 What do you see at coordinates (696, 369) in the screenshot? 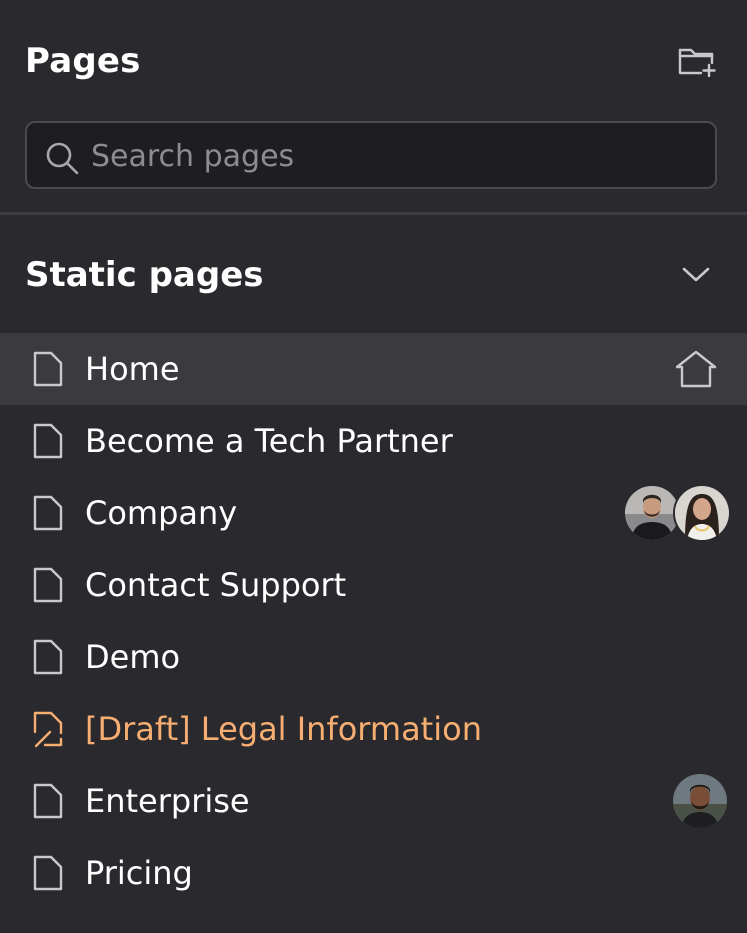
I see `home-icon` at bounding box center [696, 369].